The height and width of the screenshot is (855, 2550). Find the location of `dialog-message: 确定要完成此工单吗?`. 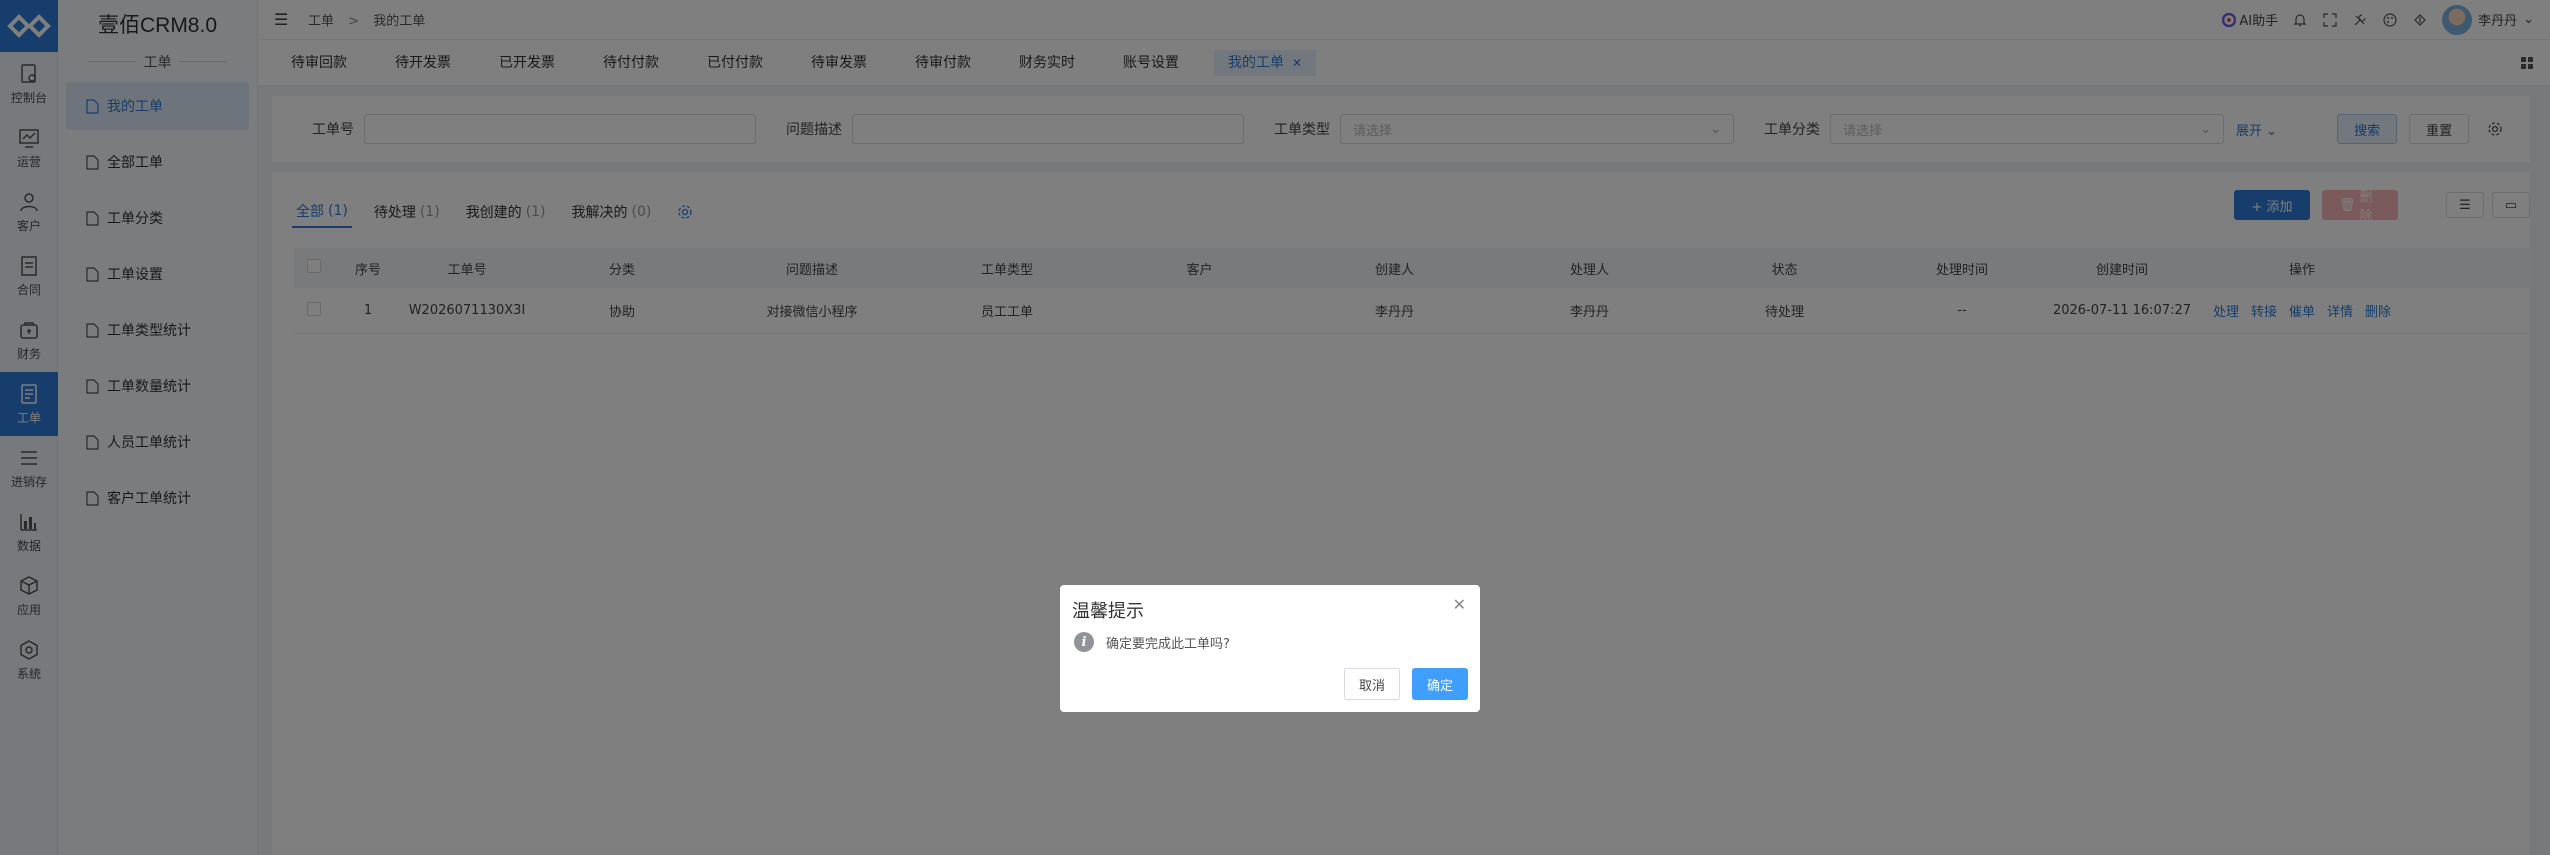

dialog-message: 确定要完成此工单吗? is located at coordinates (1168, 644).